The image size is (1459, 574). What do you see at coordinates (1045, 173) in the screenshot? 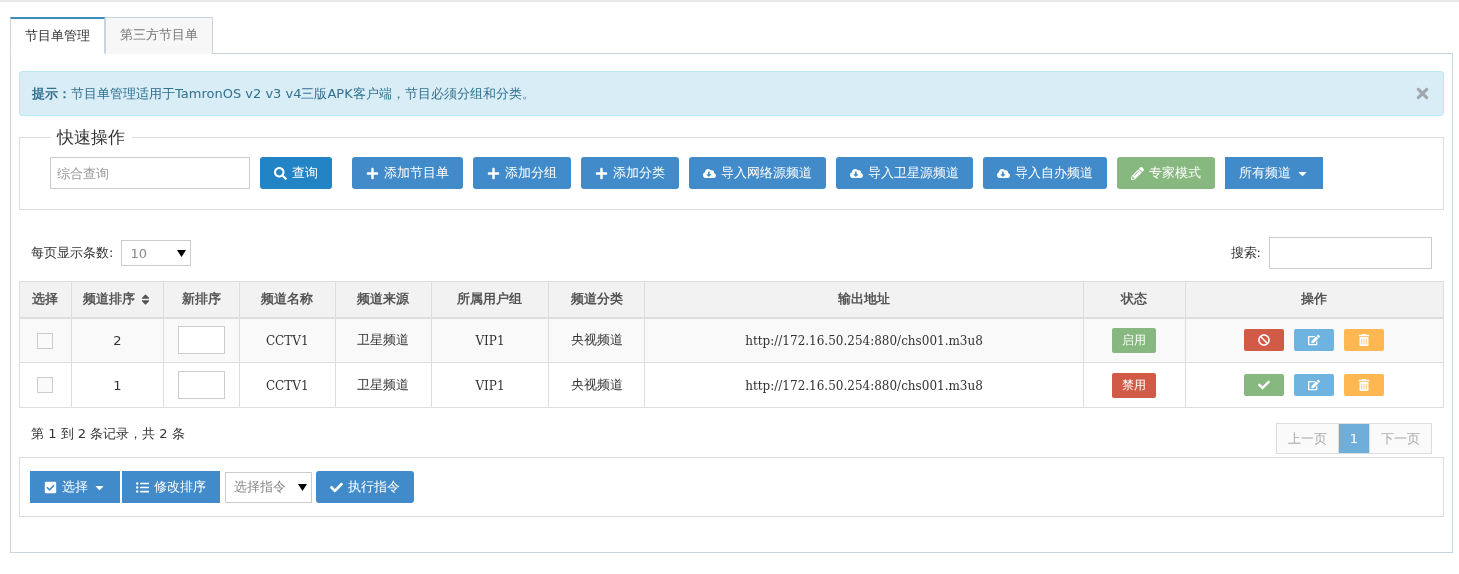
I see `action-button: 导入自办频道` at bounding box center [1045, 173].